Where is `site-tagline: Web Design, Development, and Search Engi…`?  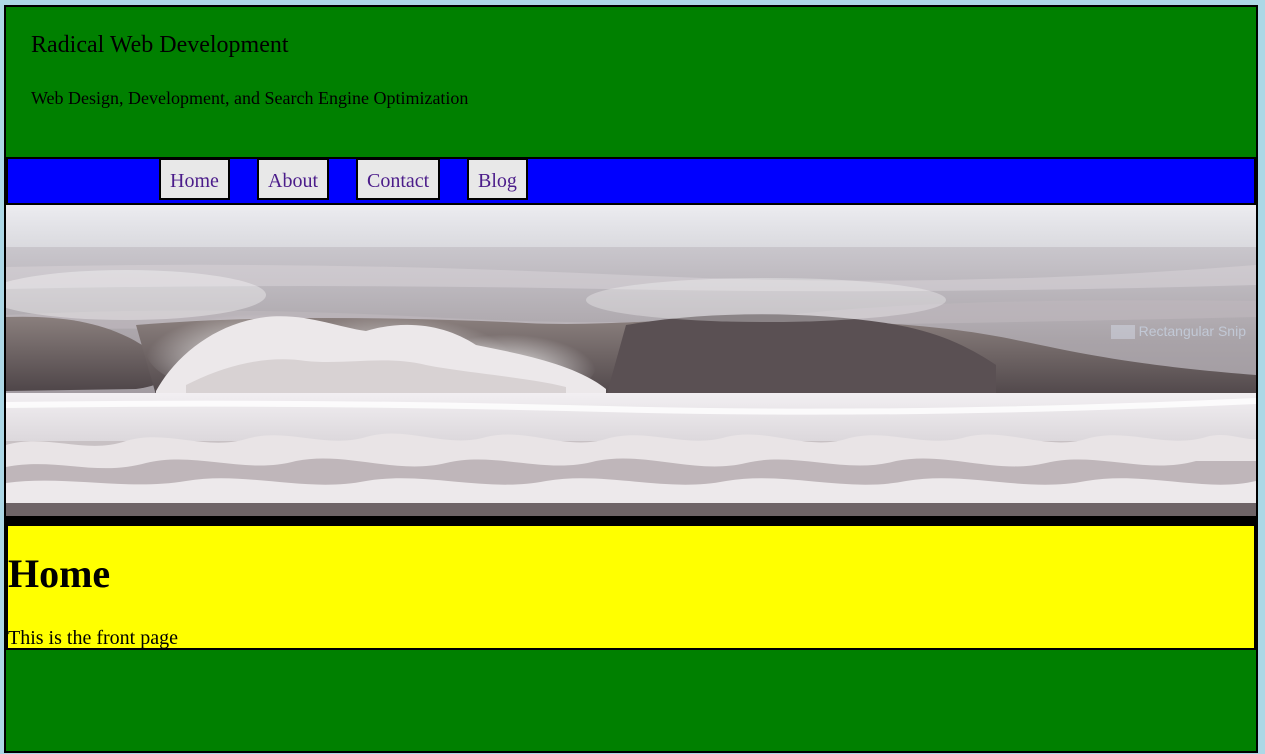 site-tagline: Web Design, Development, and Search Engi… is located at coordinates (250, 98).